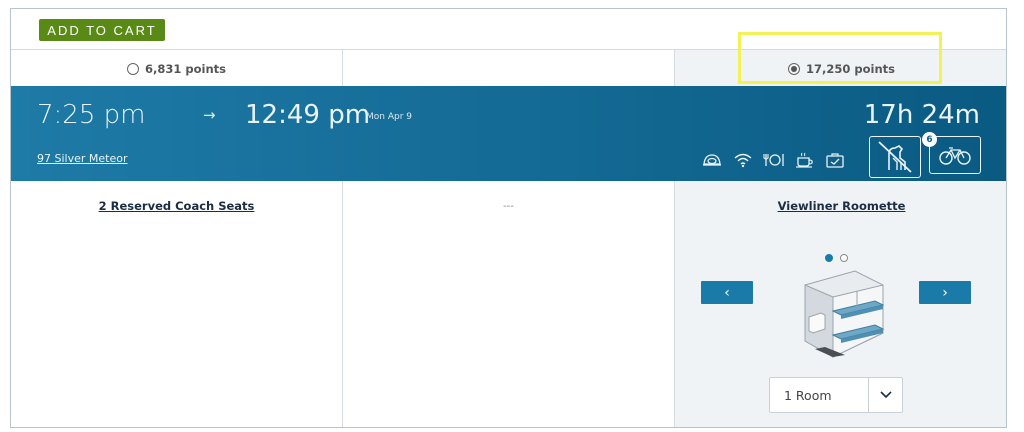 The height and width of the screenshot is (432, 1024). I want to click on carousel-dot-active, so click(829, 258).